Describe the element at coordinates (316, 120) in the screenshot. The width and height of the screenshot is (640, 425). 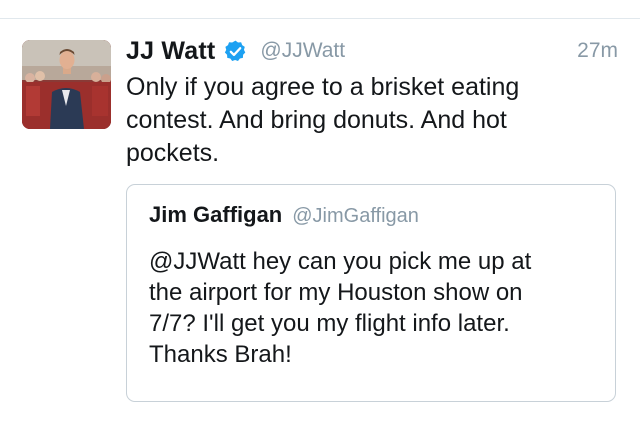
I see `tweet-text-line: contest. And bring donuts. And hot` at that location.